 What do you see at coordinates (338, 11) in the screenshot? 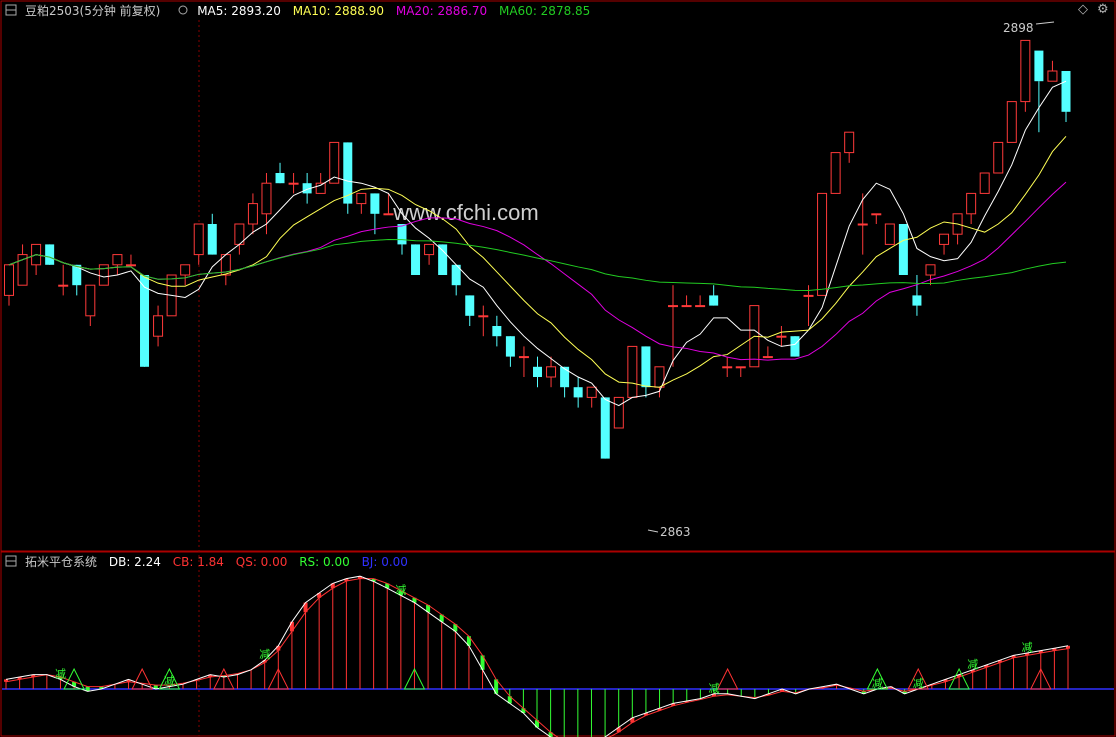
I see `ma10-legend: MA10: 2888.90` at bounding box center [338, 11].